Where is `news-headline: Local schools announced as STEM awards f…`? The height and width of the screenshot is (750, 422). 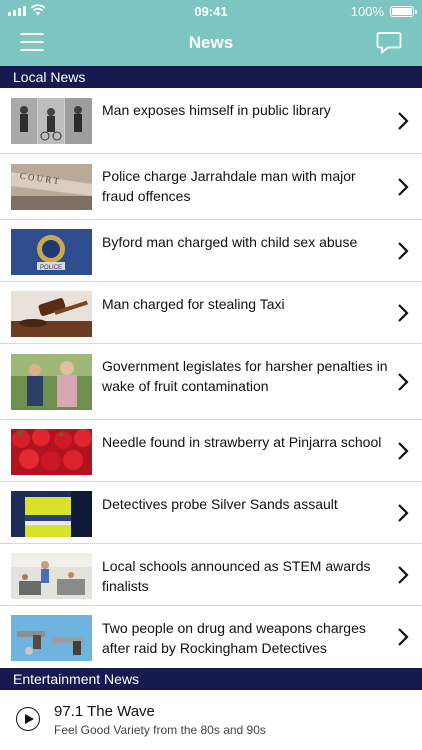 news-headline: Local schools announced as STEM awards f… is located at coordinates (236, 576).